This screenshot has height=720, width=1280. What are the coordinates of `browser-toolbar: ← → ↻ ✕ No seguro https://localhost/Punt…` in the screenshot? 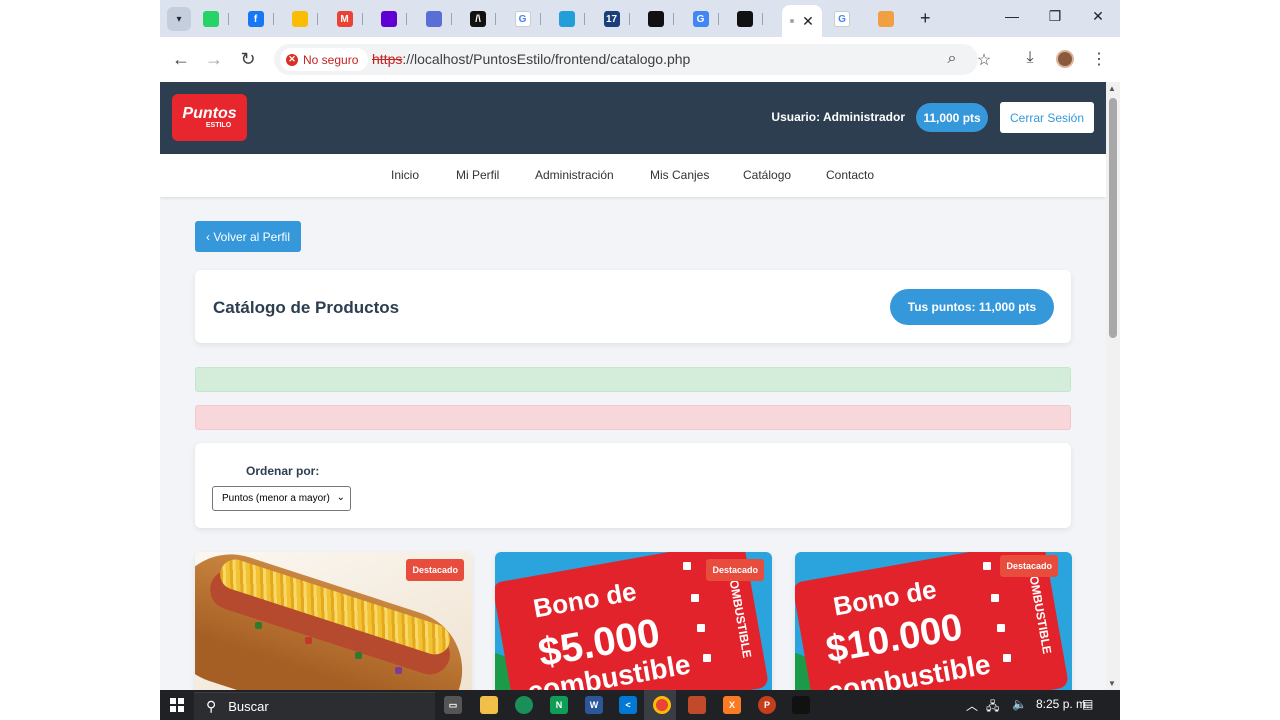 It's located at (640, 59).